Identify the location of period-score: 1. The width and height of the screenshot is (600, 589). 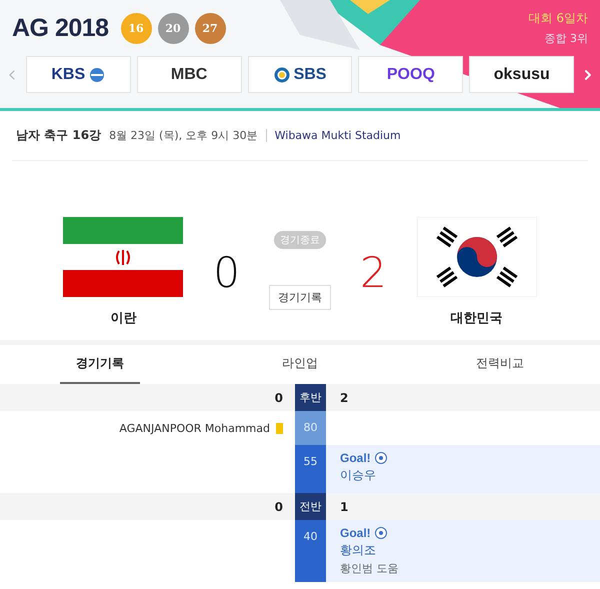
(344, 507).